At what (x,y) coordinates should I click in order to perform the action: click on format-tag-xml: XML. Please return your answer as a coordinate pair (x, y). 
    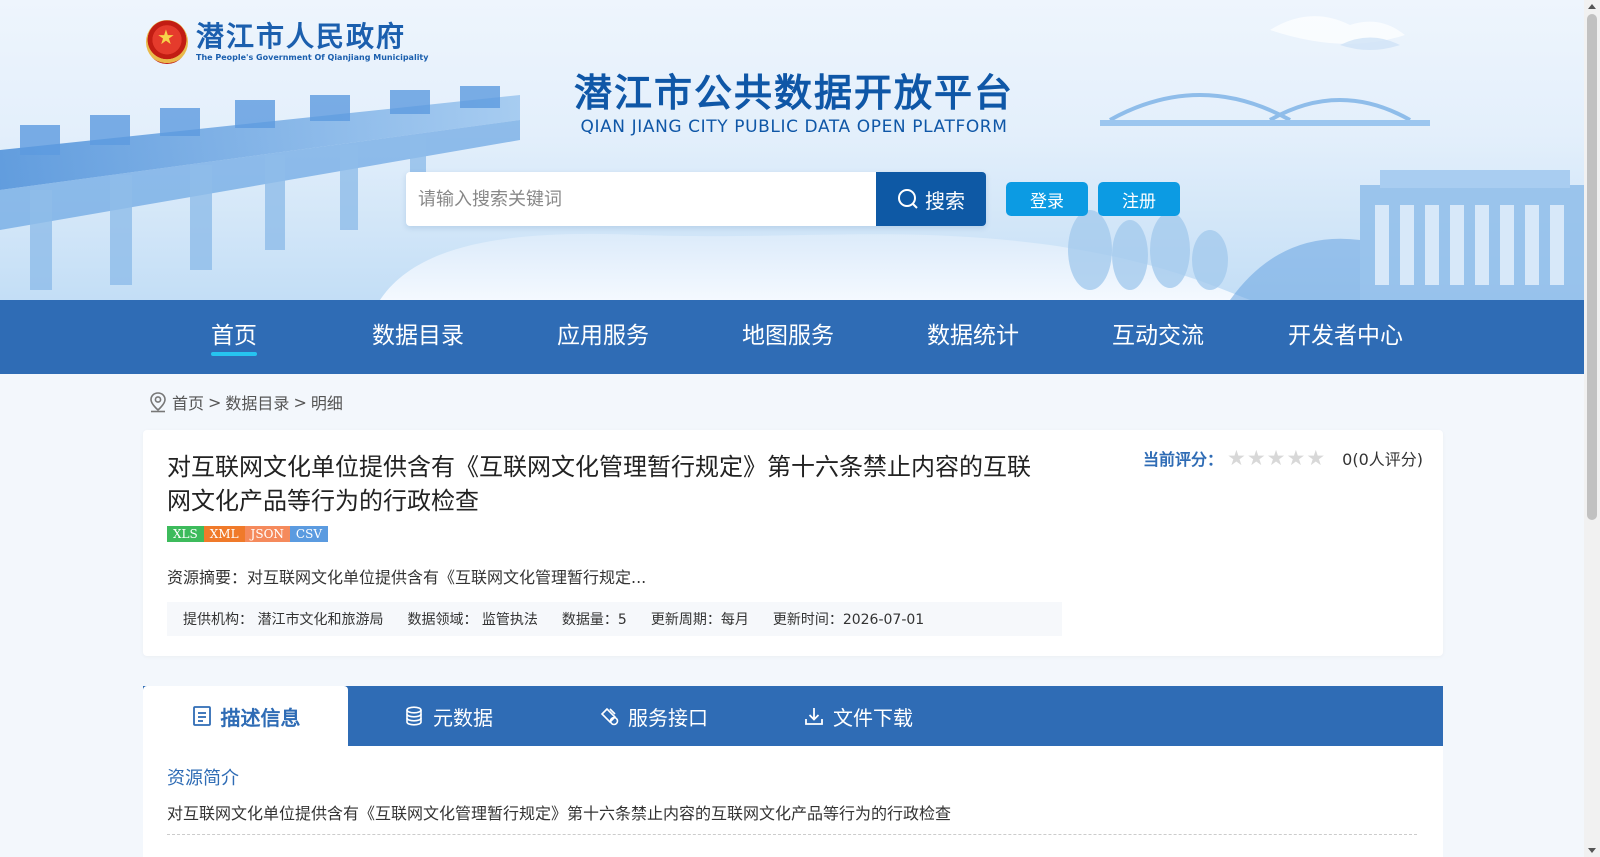
    Looking at the image, I should click on (224, 534).